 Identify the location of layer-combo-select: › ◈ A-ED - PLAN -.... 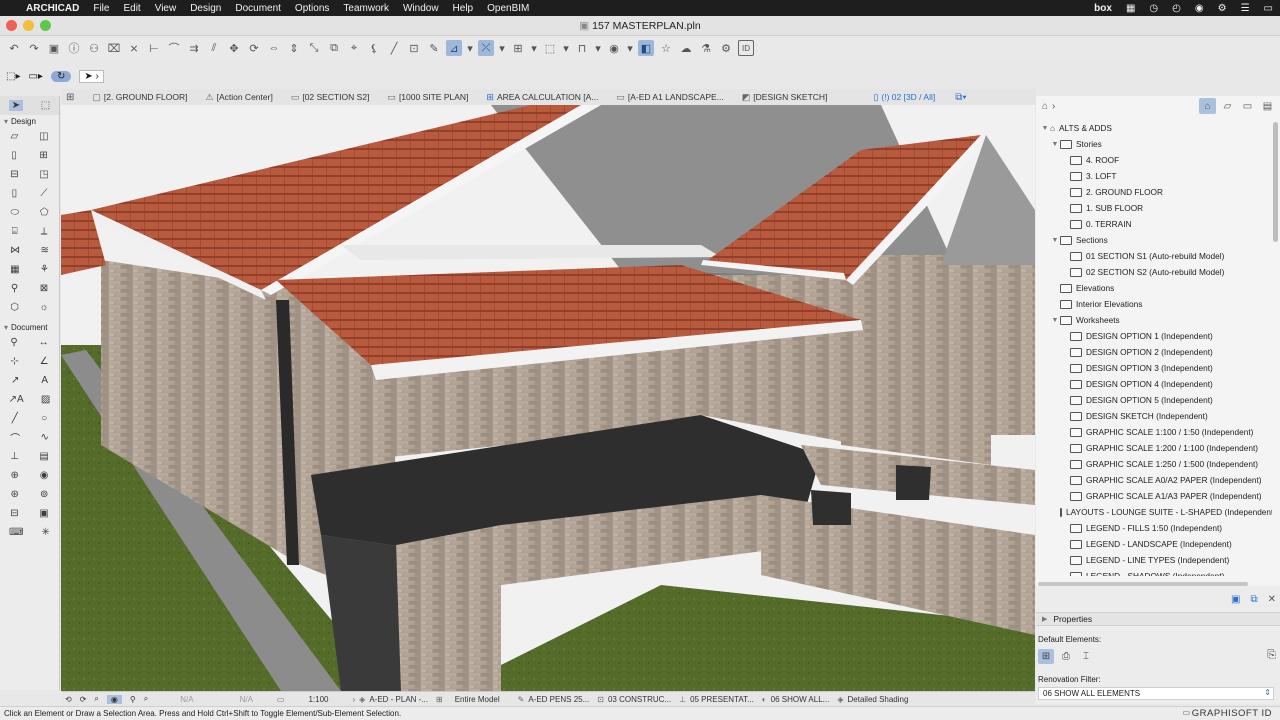
(391, 699).